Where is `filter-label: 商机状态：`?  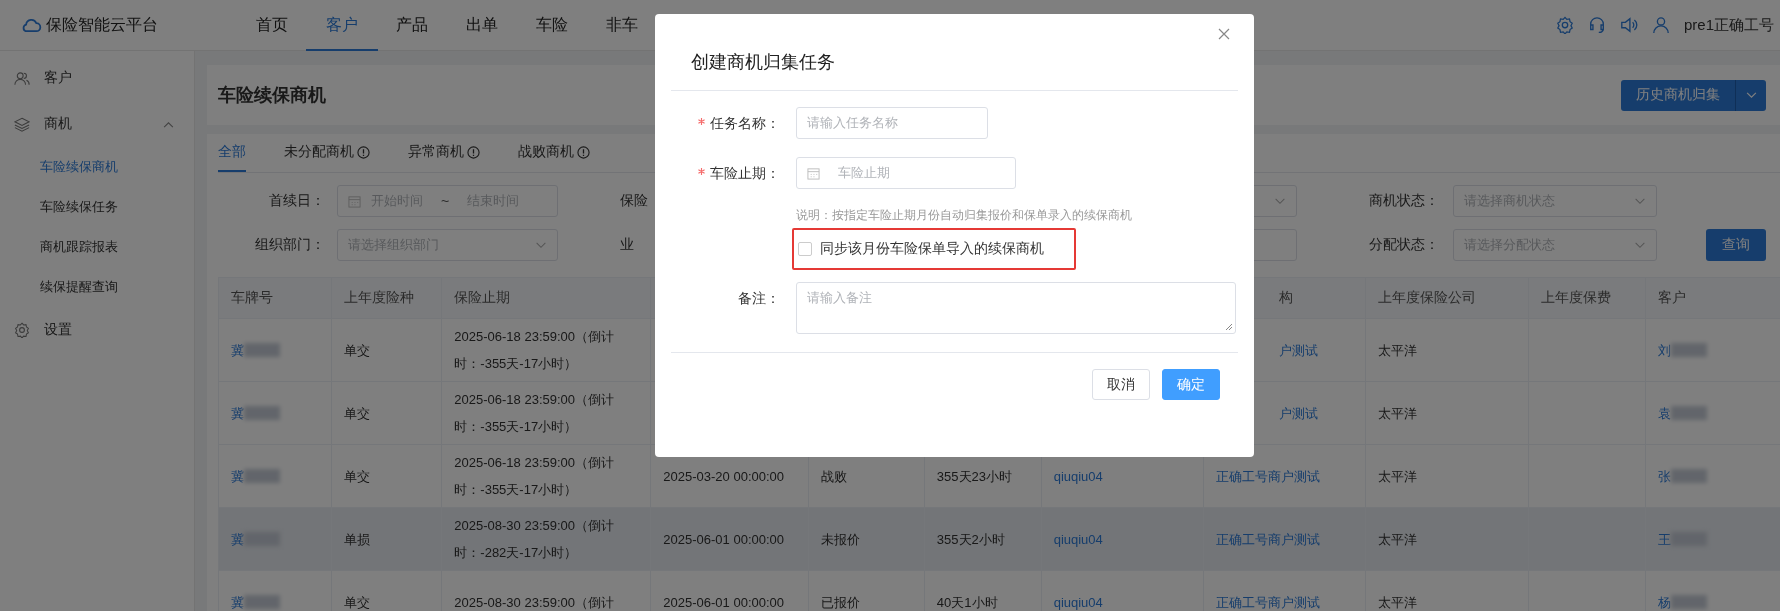
filter-label: 商机状态： is located at coordinates (1404, 201).